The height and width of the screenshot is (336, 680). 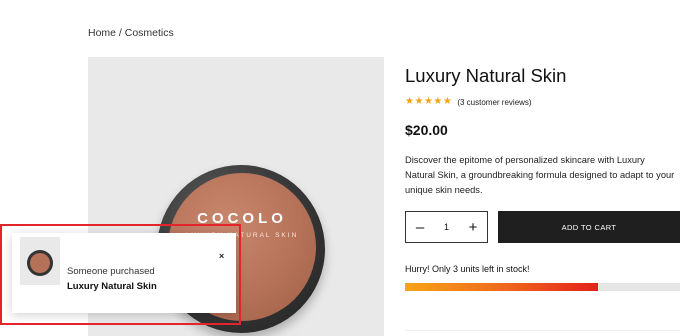 What do you see at coordinates (426, 130) in the screenshot?
I see `product-price: $20.00` at bounding box center [426, 130].